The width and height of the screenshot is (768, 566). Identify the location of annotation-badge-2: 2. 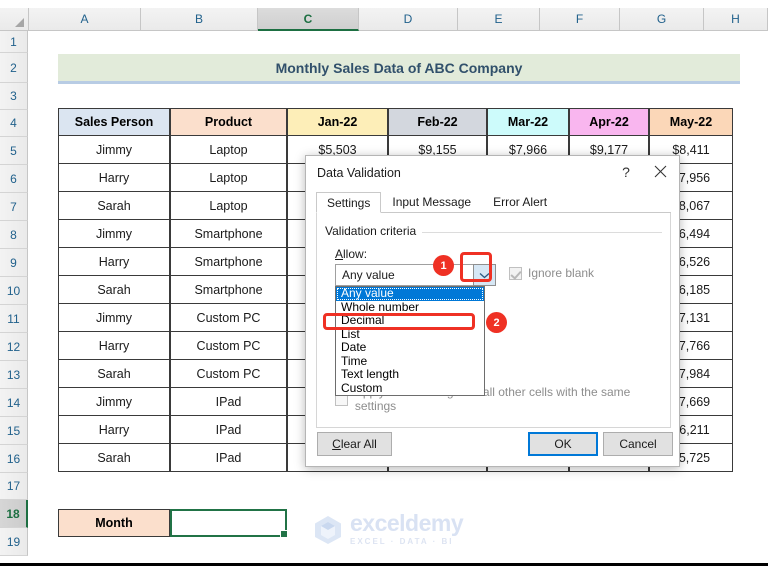
(496, 322).